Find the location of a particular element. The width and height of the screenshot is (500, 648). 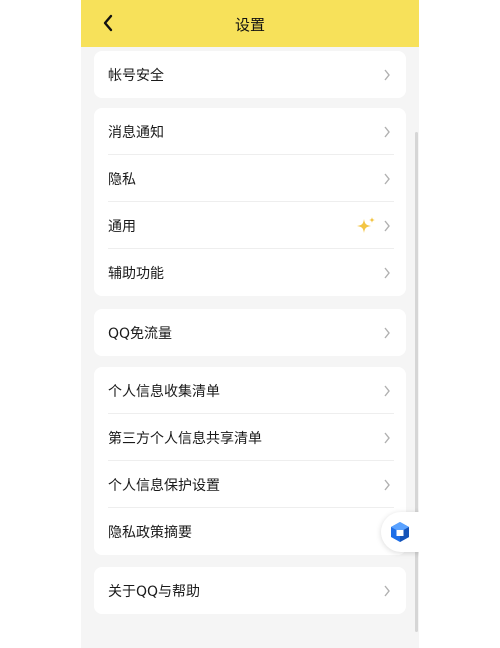

settings-item-label: QQ免流量 is located at coordinates (140, 333).